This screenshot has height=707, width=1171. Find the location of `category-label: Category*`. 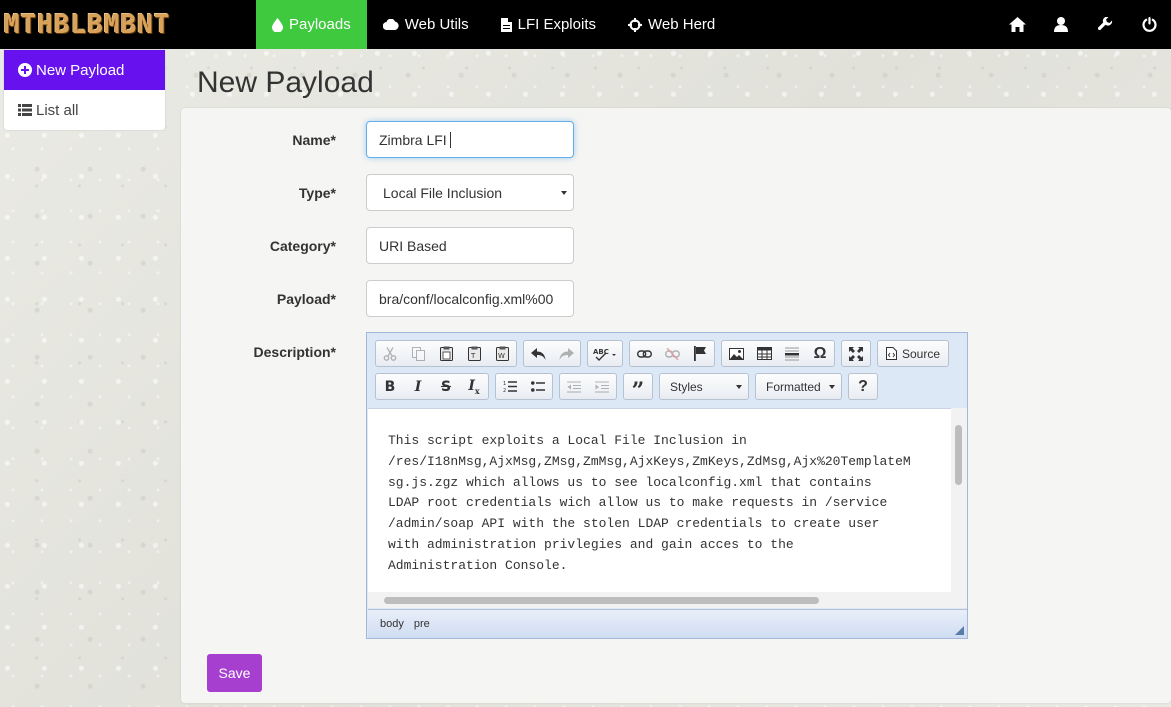

category-label: Category* is located at coordinates (302, 246).